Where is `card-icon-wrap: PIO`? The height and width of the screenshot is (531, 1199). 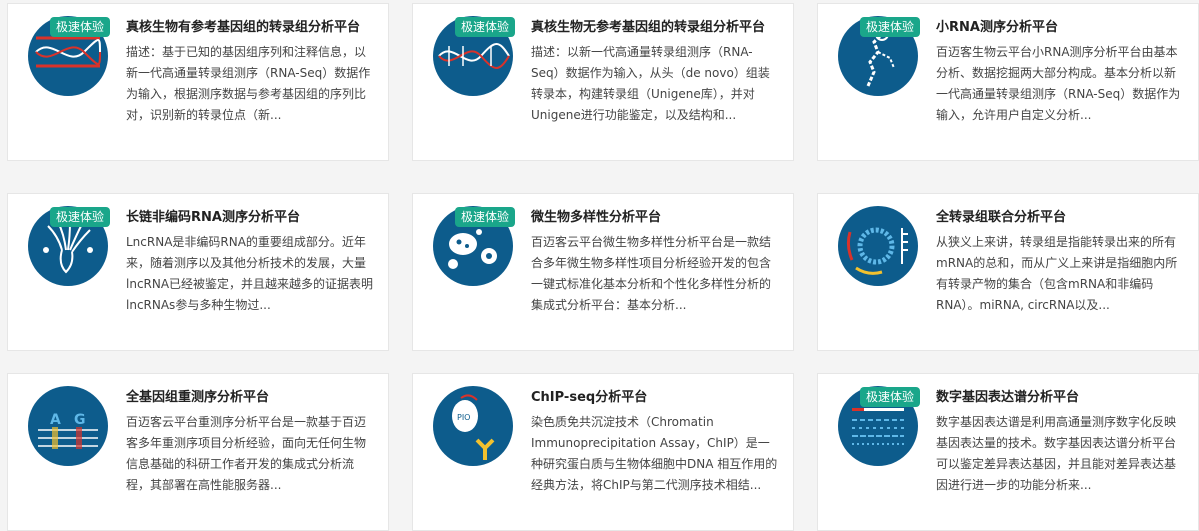 card-icon-wrap: PIO is located at coordinates (473, 426).